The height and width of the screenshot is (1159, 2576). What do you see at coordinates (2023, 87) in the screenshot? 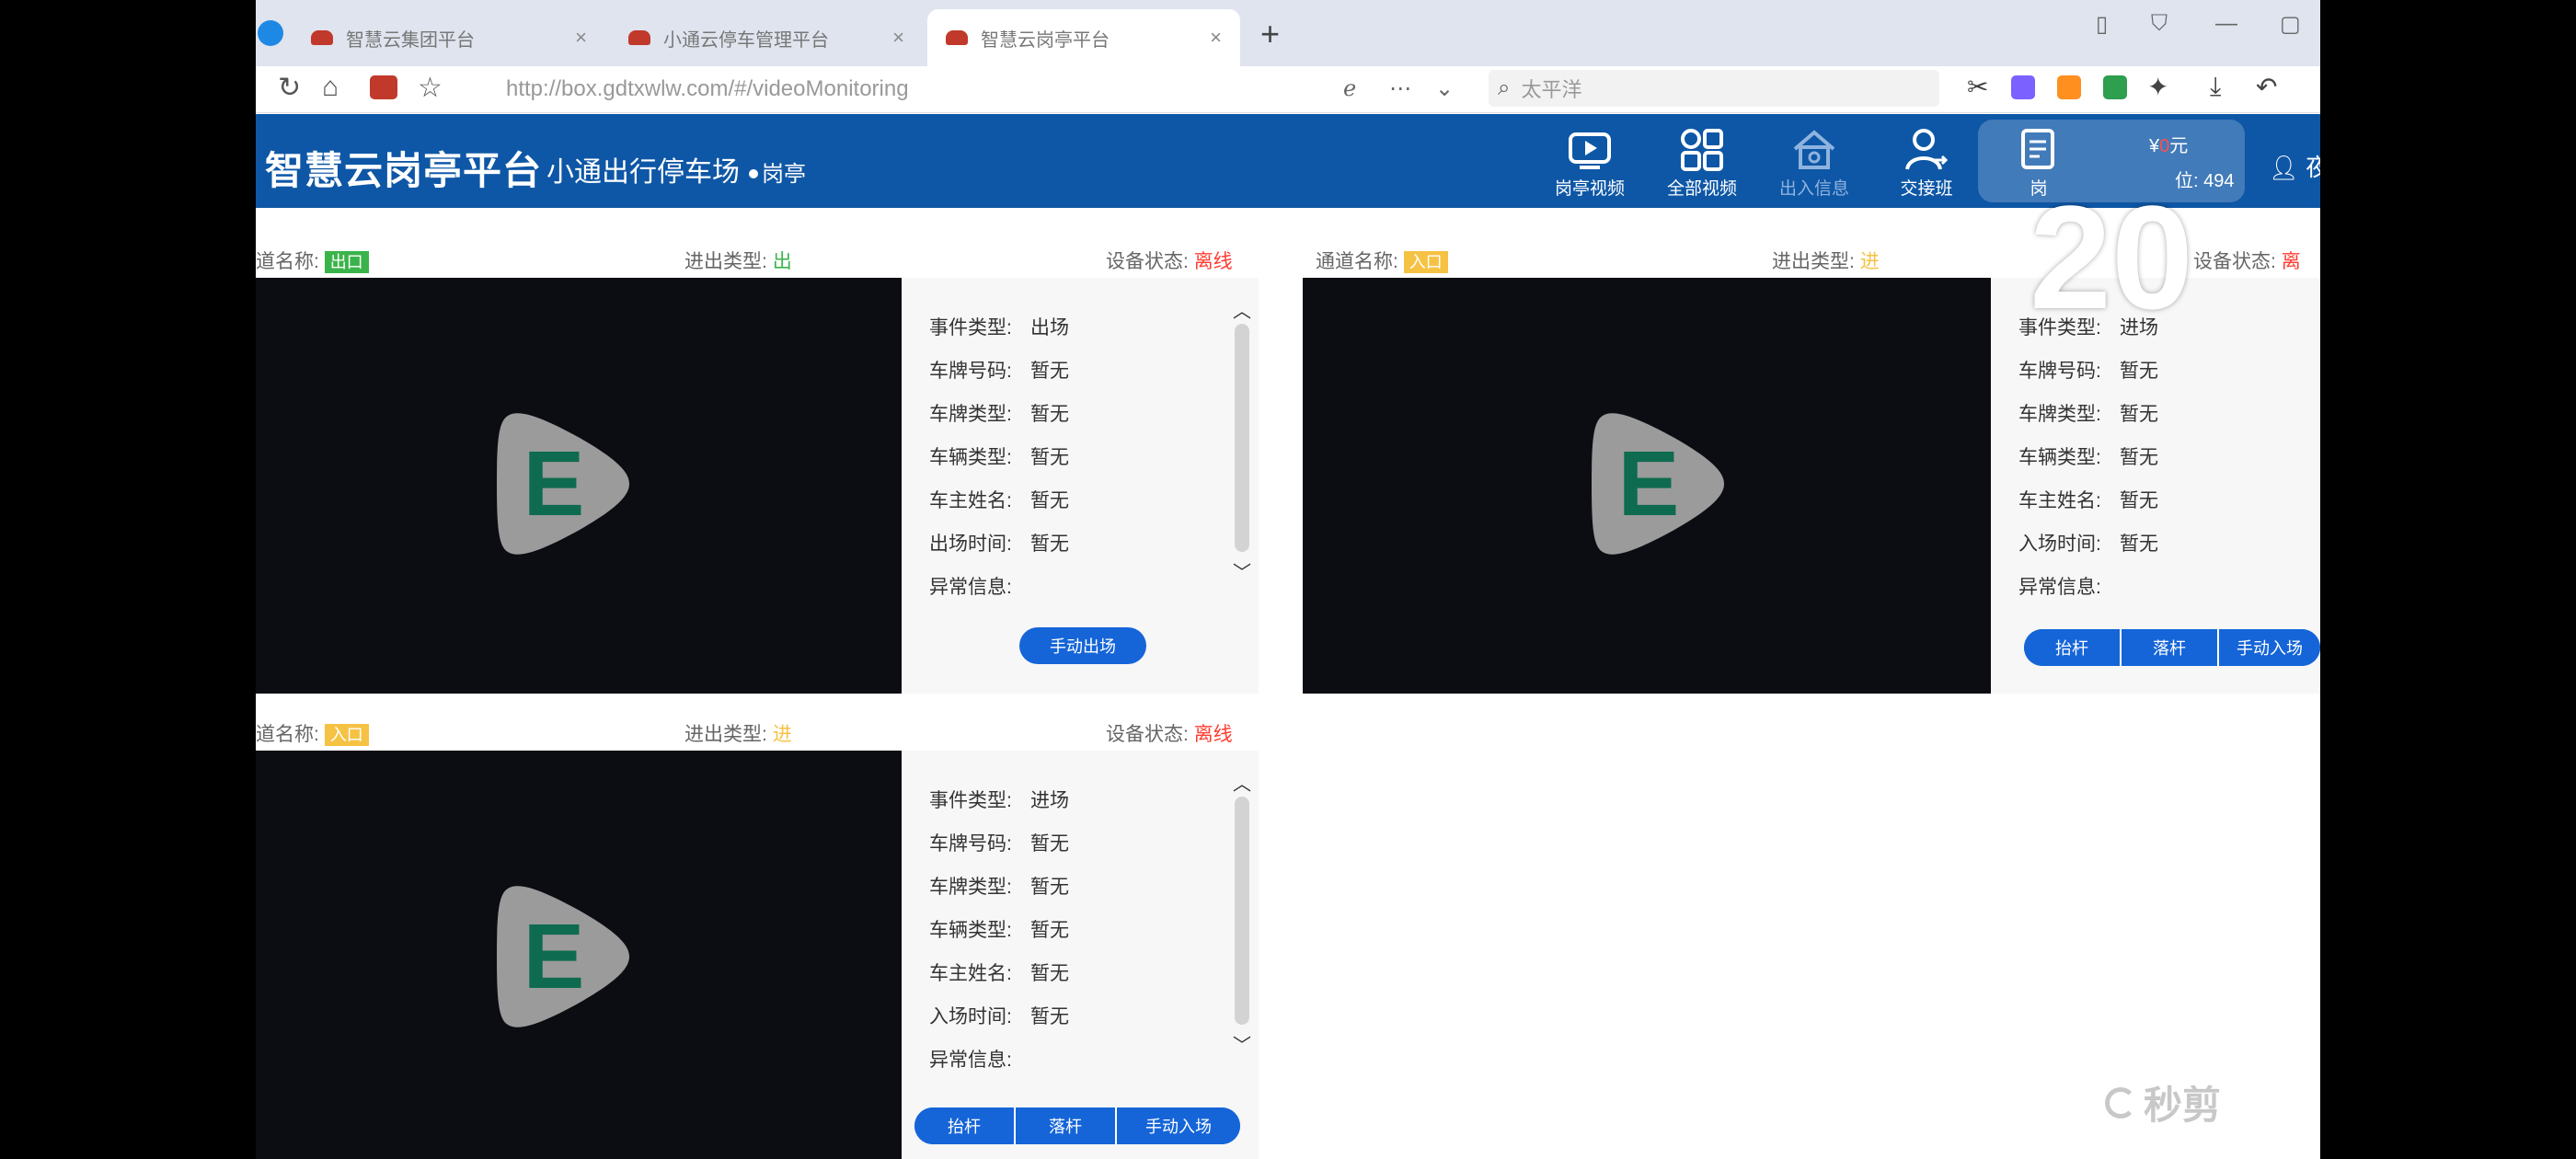
I see `extension-purple-icon` at bounding box center [2023, 87].